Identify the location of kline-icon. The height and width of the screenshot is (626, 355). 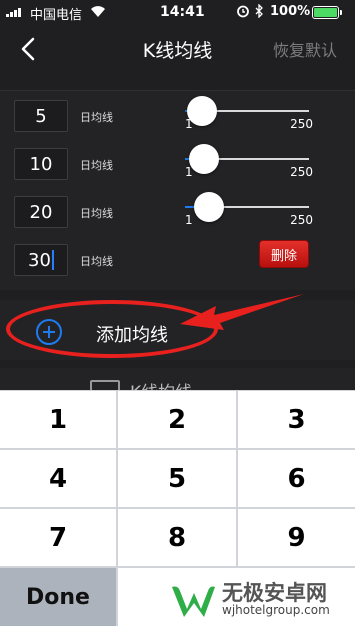
(105, 385).